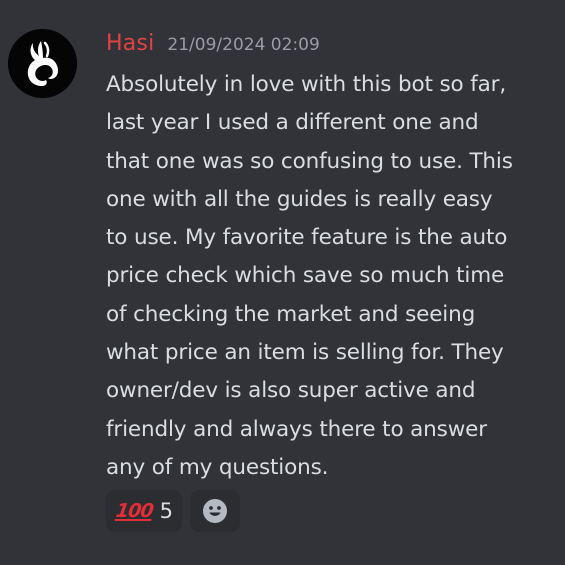 Image resolution: width=565 pixels, height=565 pixels. What do you see at coordinates (305, 353) in the screenshot?
I see `message-line: what price an item is selling for. They` at bounding box center [305, 353].